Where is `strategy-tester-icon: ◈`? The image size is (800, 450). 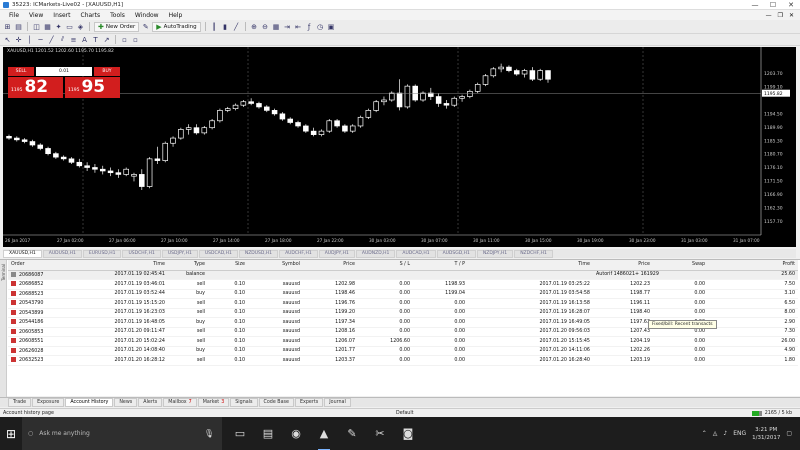
strategy-tester-icon: ◈ is located at coordinates (80, 26).